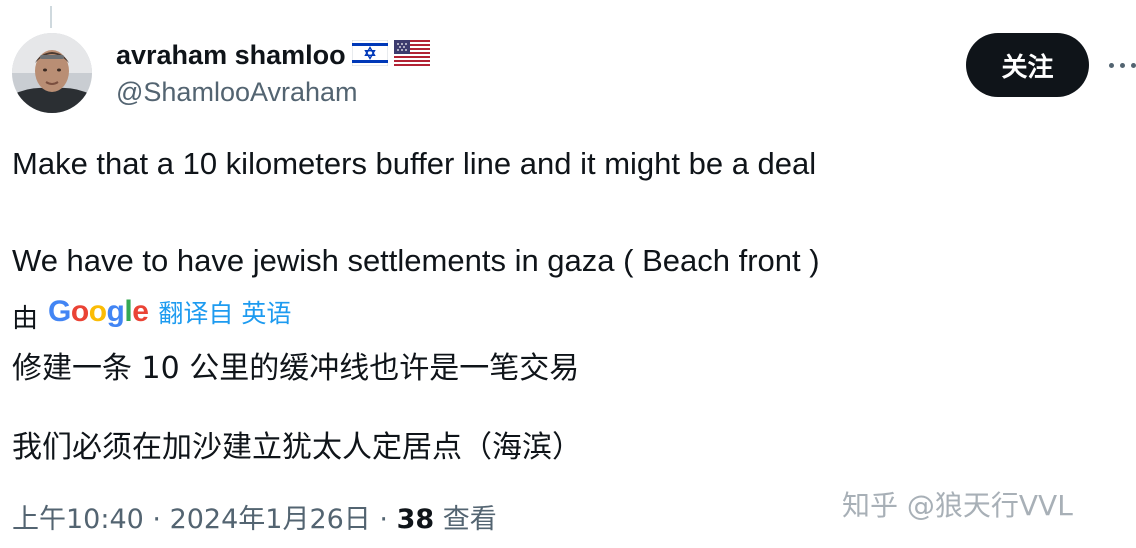 Image resolution: width=1136 pixels, height=548 pixels. What do you see at coordinates (415, 519) in the screenshot?
I see `views-count: 38` at bounding box center [415, 519].